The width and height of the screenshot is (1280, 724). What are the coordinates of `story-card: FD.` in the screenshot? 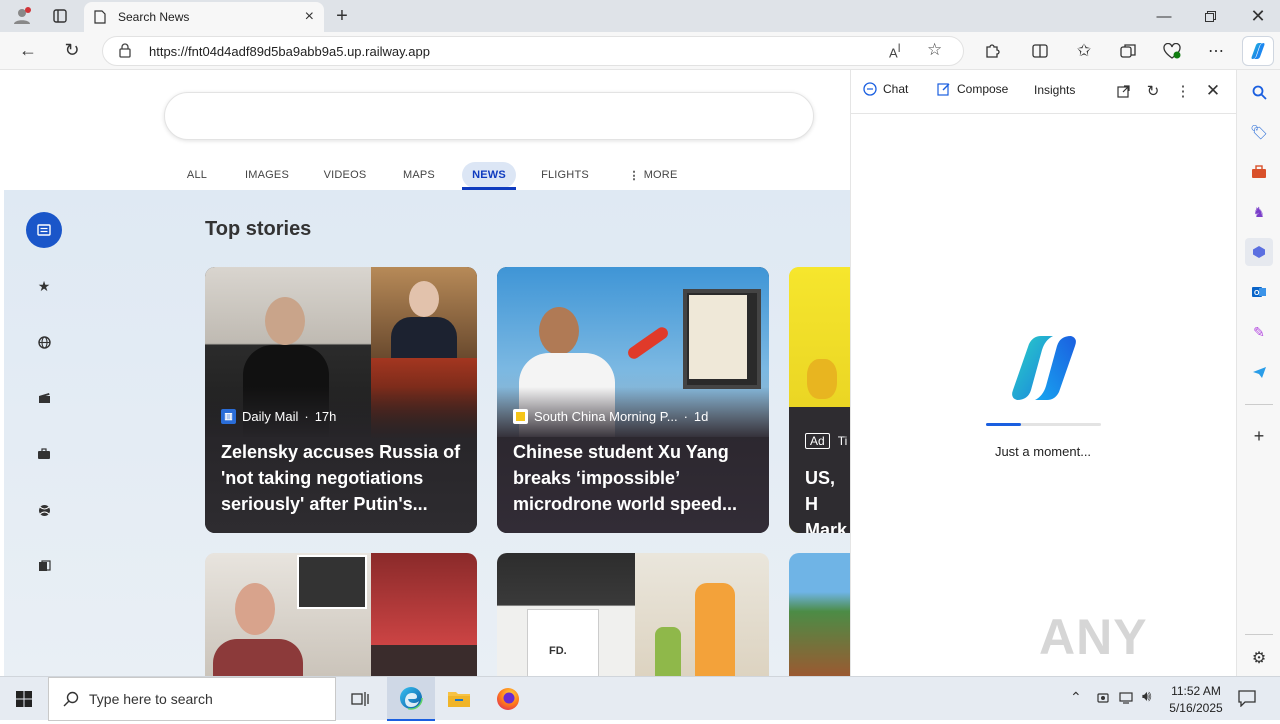 It's located at (633, 614).